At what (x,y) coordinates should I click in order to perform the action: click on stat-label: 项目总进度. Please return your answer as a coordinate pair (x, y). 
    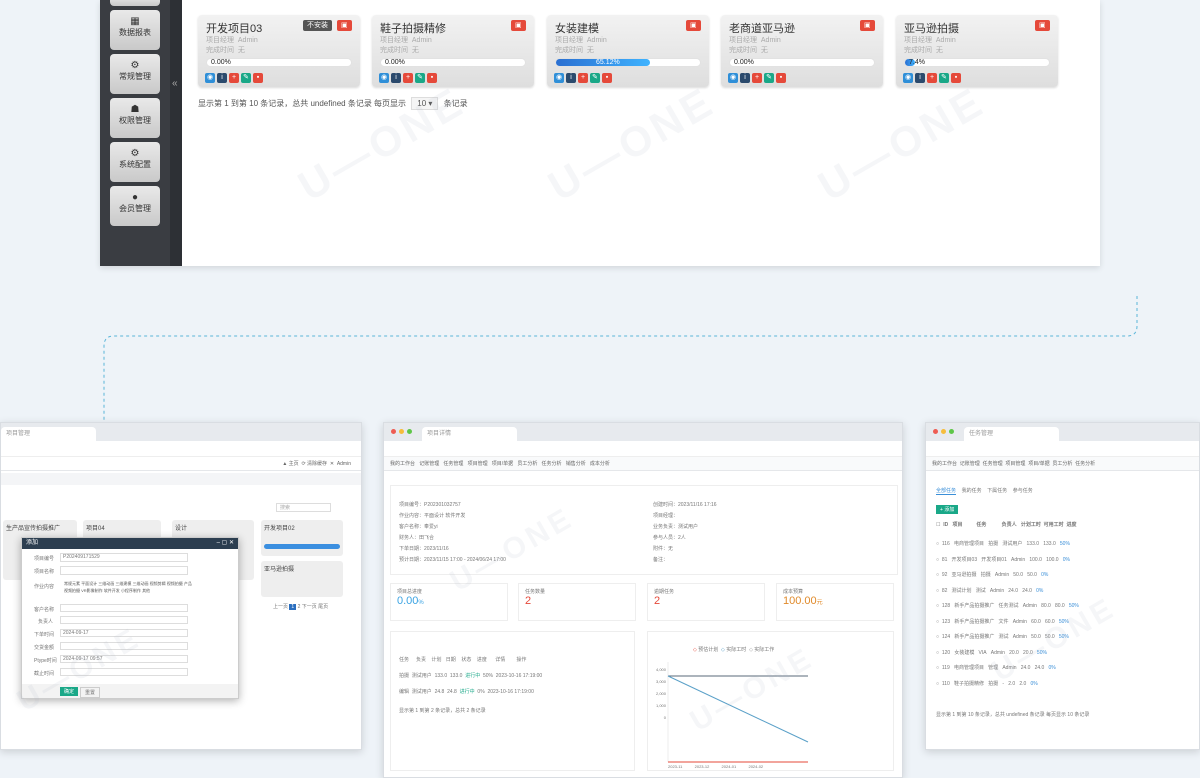
    Looking at the image, I should click on (410, 592).